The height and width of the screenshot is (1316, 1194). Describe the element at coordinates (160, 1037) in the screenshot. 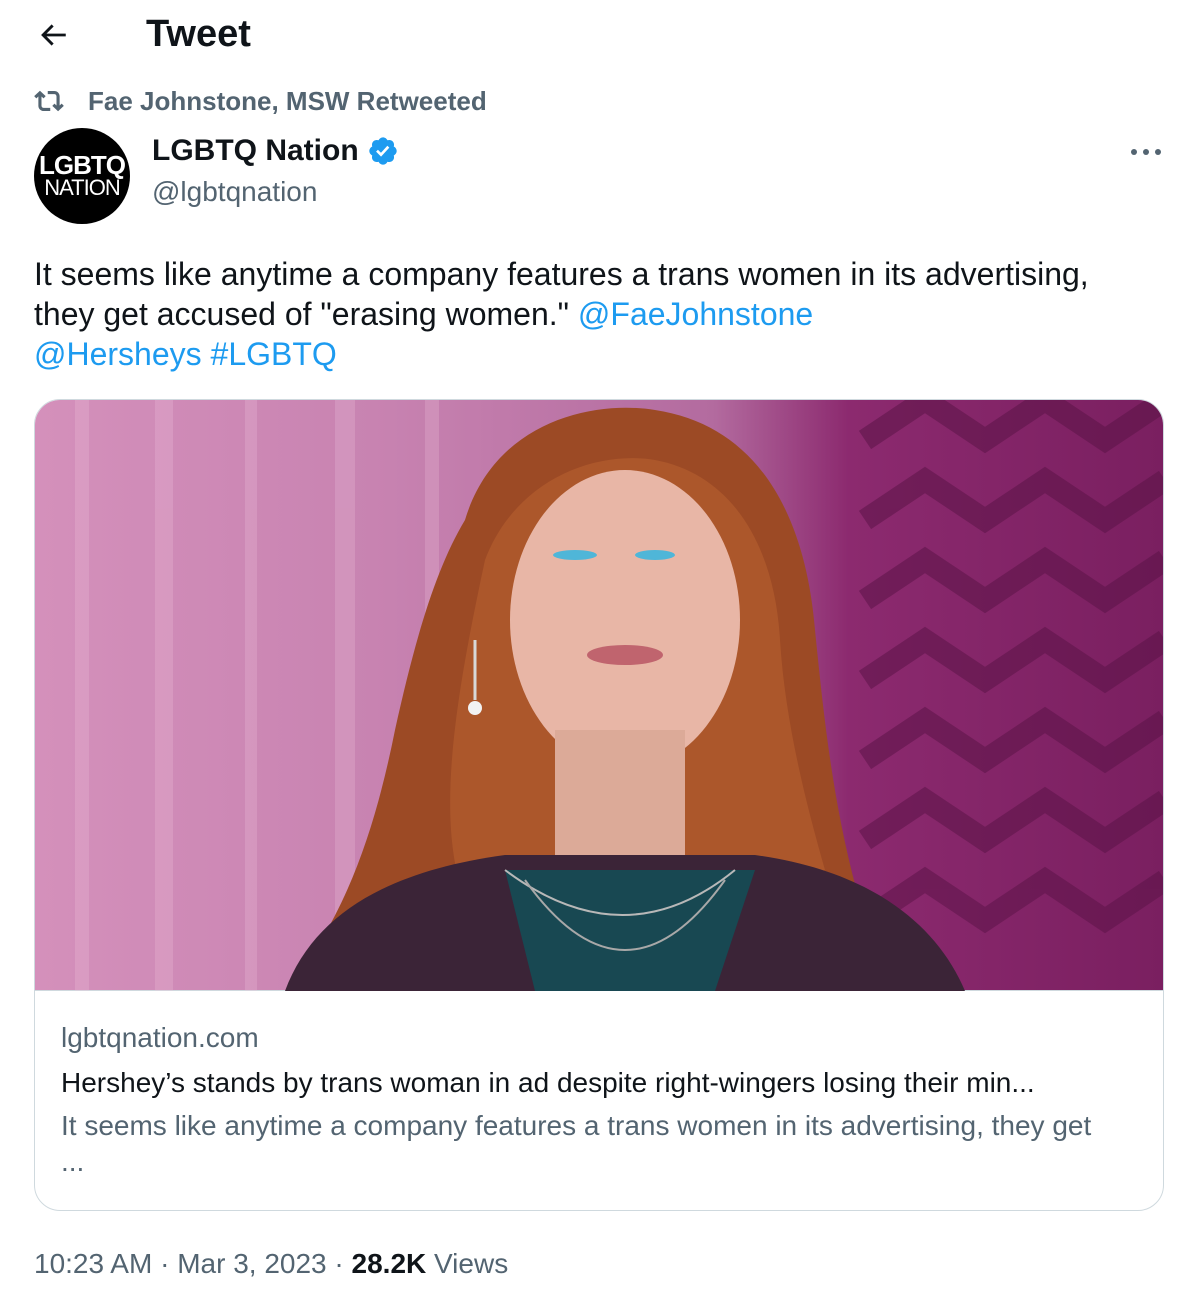

I see `card-domain: lgbtqnation.com` at that location.